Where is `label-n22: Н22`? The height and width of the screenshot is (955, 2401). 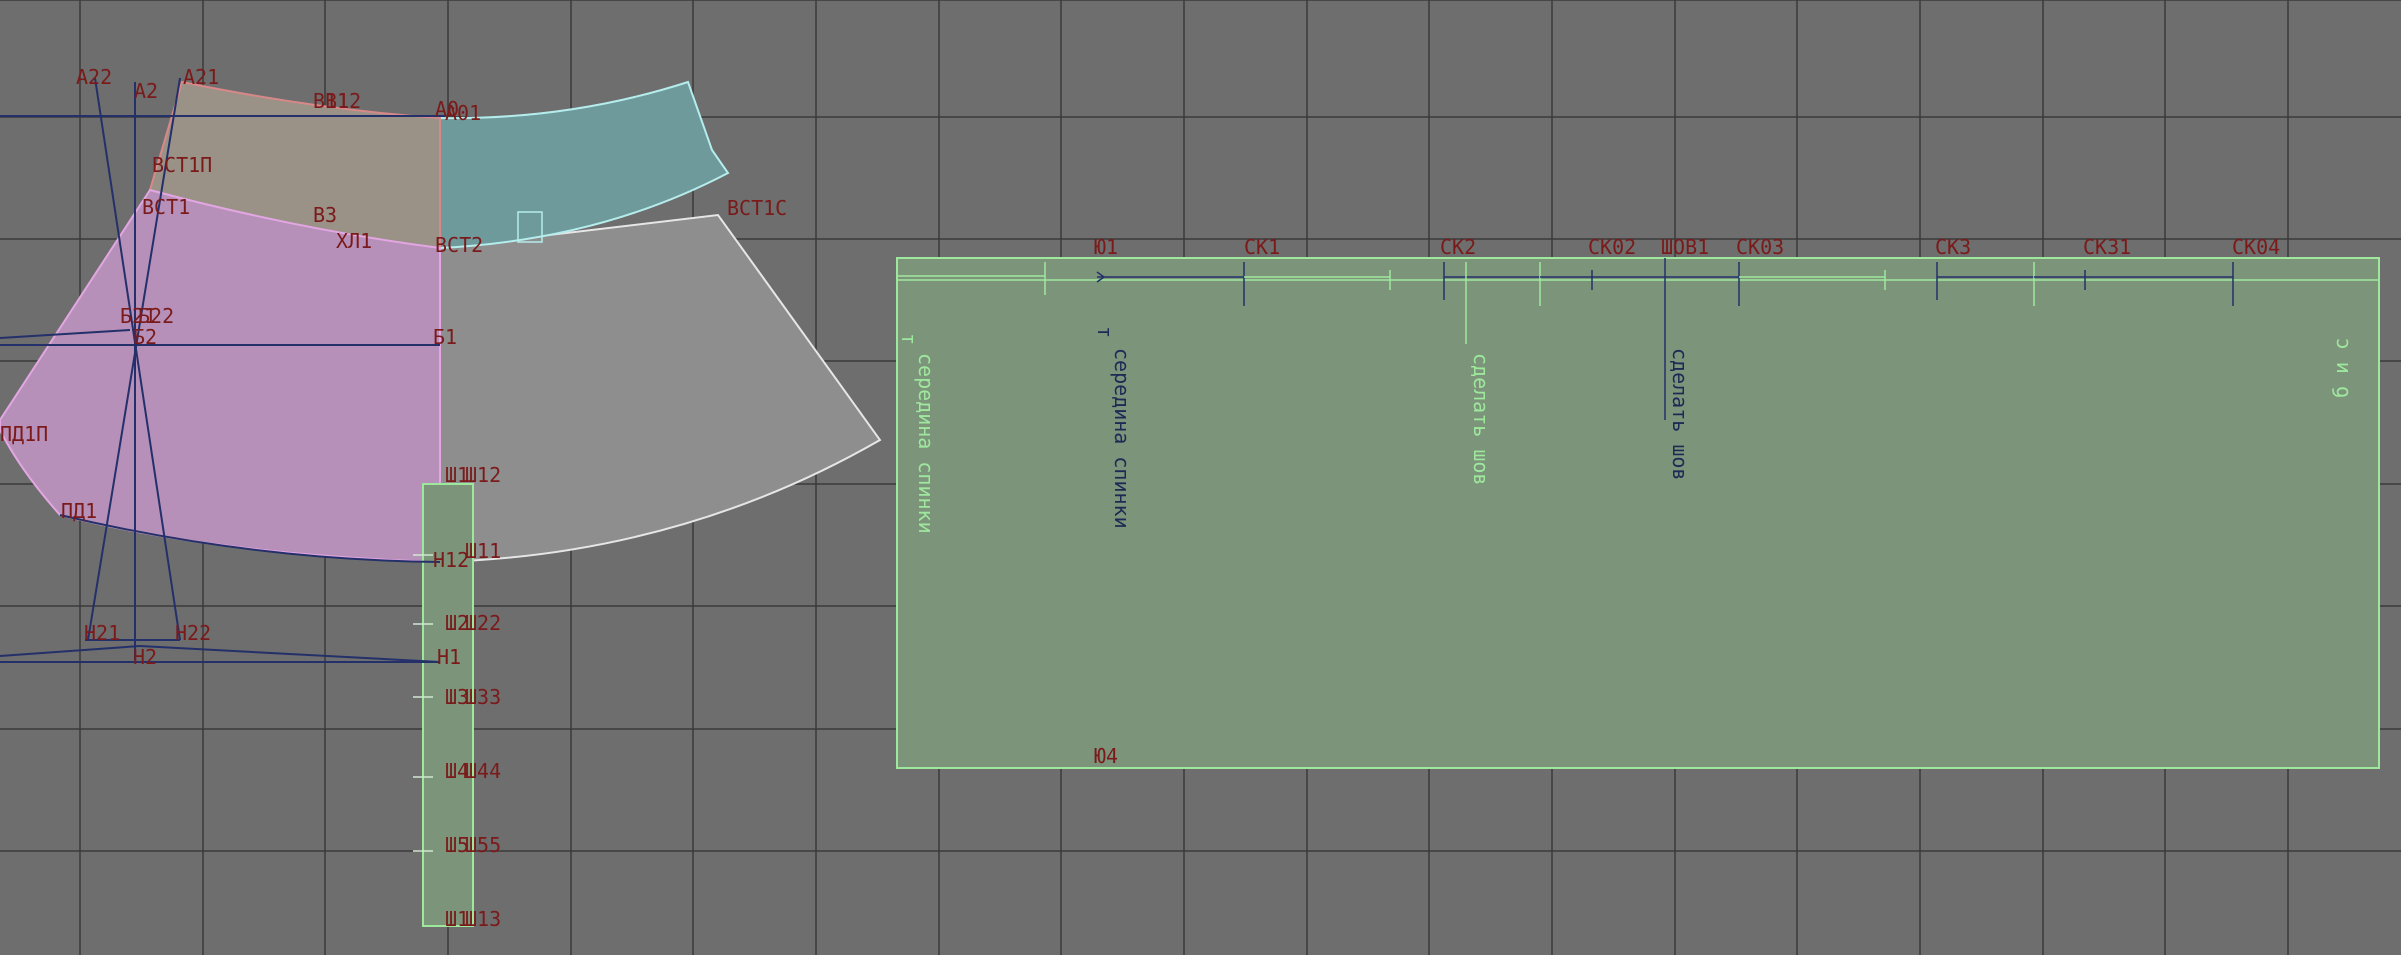
label-n22: Н22 is located at coordinates (193, 633).